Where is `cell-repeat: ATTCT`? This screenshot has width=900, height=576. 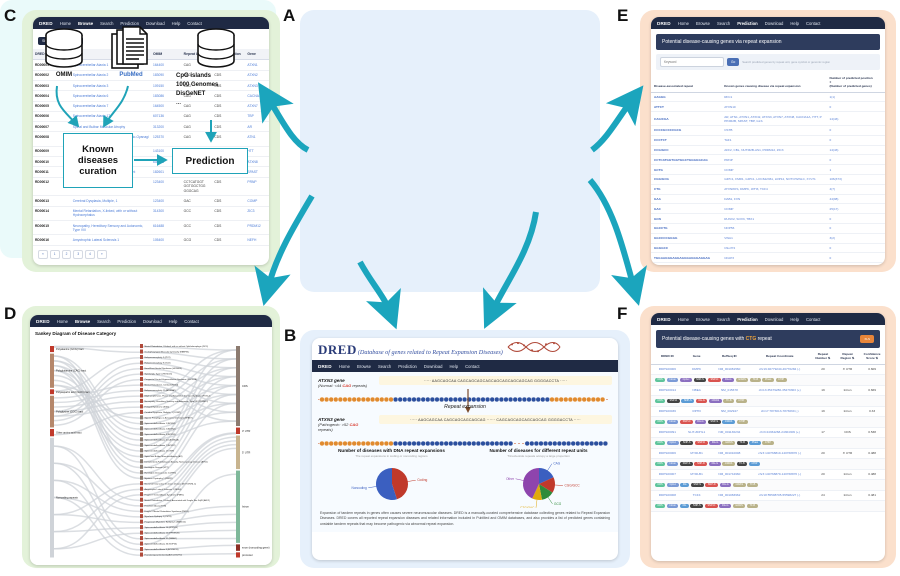 cell-repeat: ATTCT is located at coordinates (686, 107).